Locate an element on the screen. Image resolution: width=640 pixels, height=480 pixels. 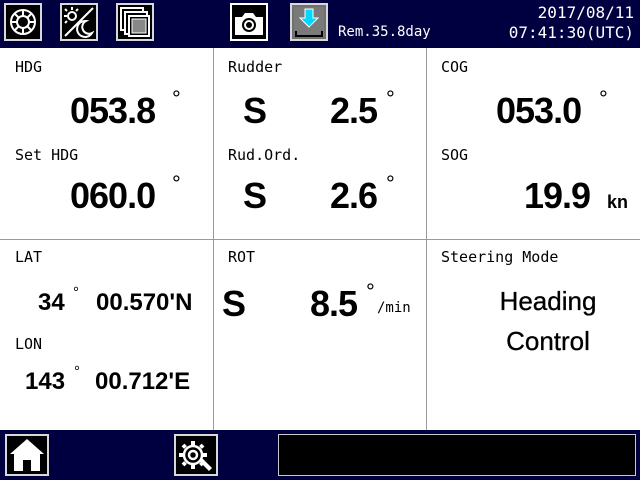
steering-mode-line1: Heading is located at coordinates (548, 301).